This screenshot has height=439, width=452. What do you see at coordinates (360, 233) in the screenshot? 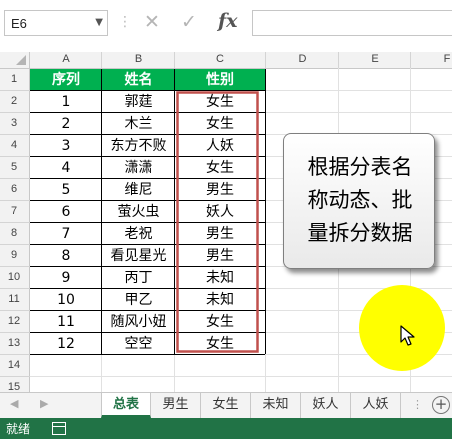
I see `button-text-line: 量拆分数据` at bounding box center [360, 233].